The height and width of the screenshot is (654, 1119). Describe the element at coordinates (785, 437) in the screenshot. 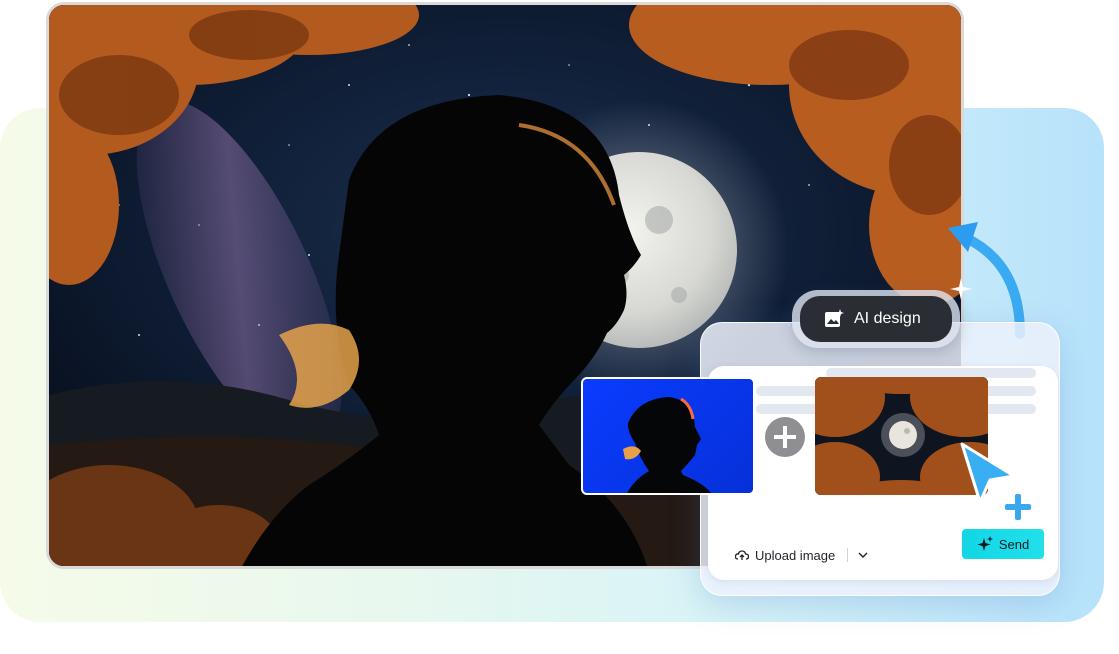

I see `plus-icon` at that location.